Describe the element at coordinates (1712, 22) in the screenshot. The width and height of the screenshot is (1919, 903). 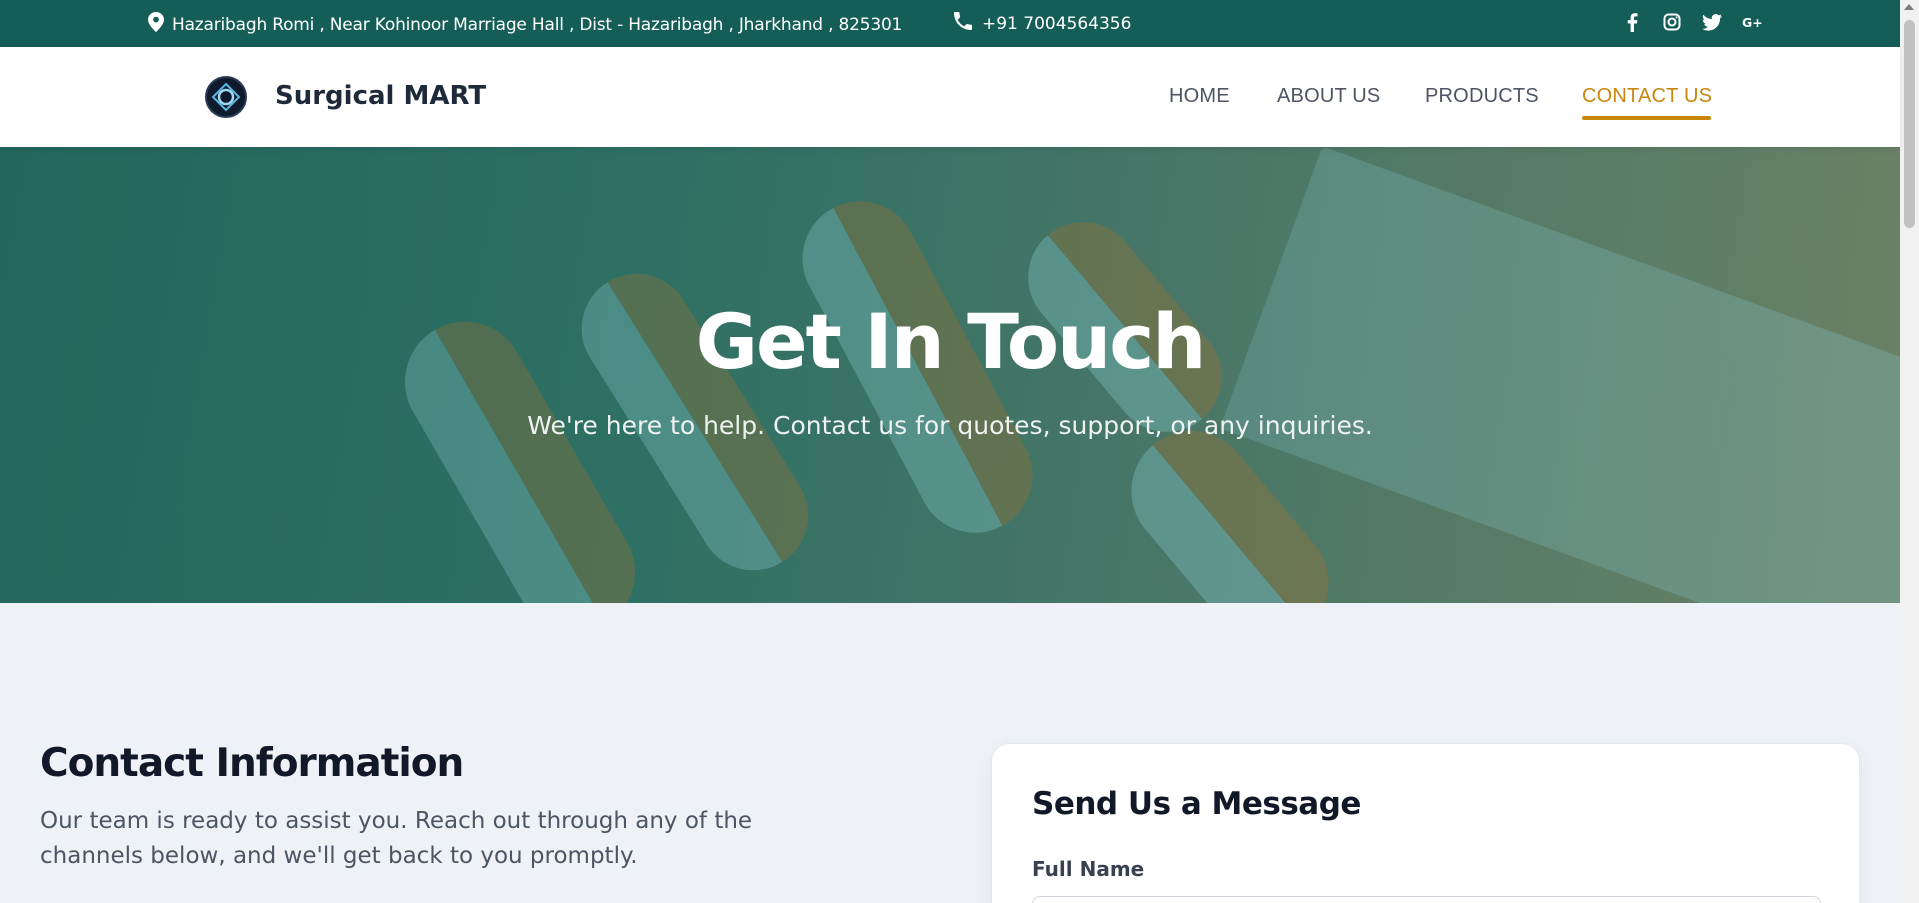
I see `twitter-icon` at that location.